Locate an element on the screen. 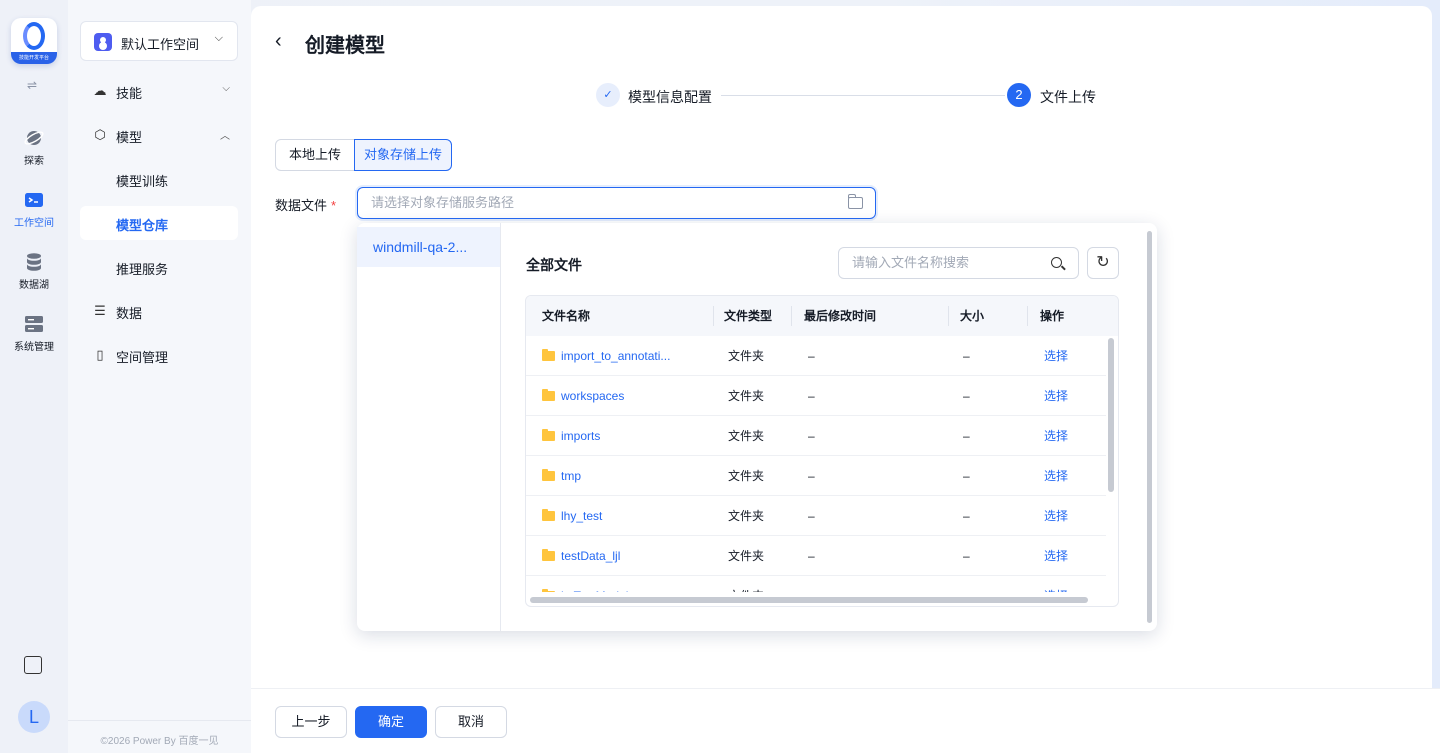  folder-name: hvTestModel is located at coordinates (594, 590).